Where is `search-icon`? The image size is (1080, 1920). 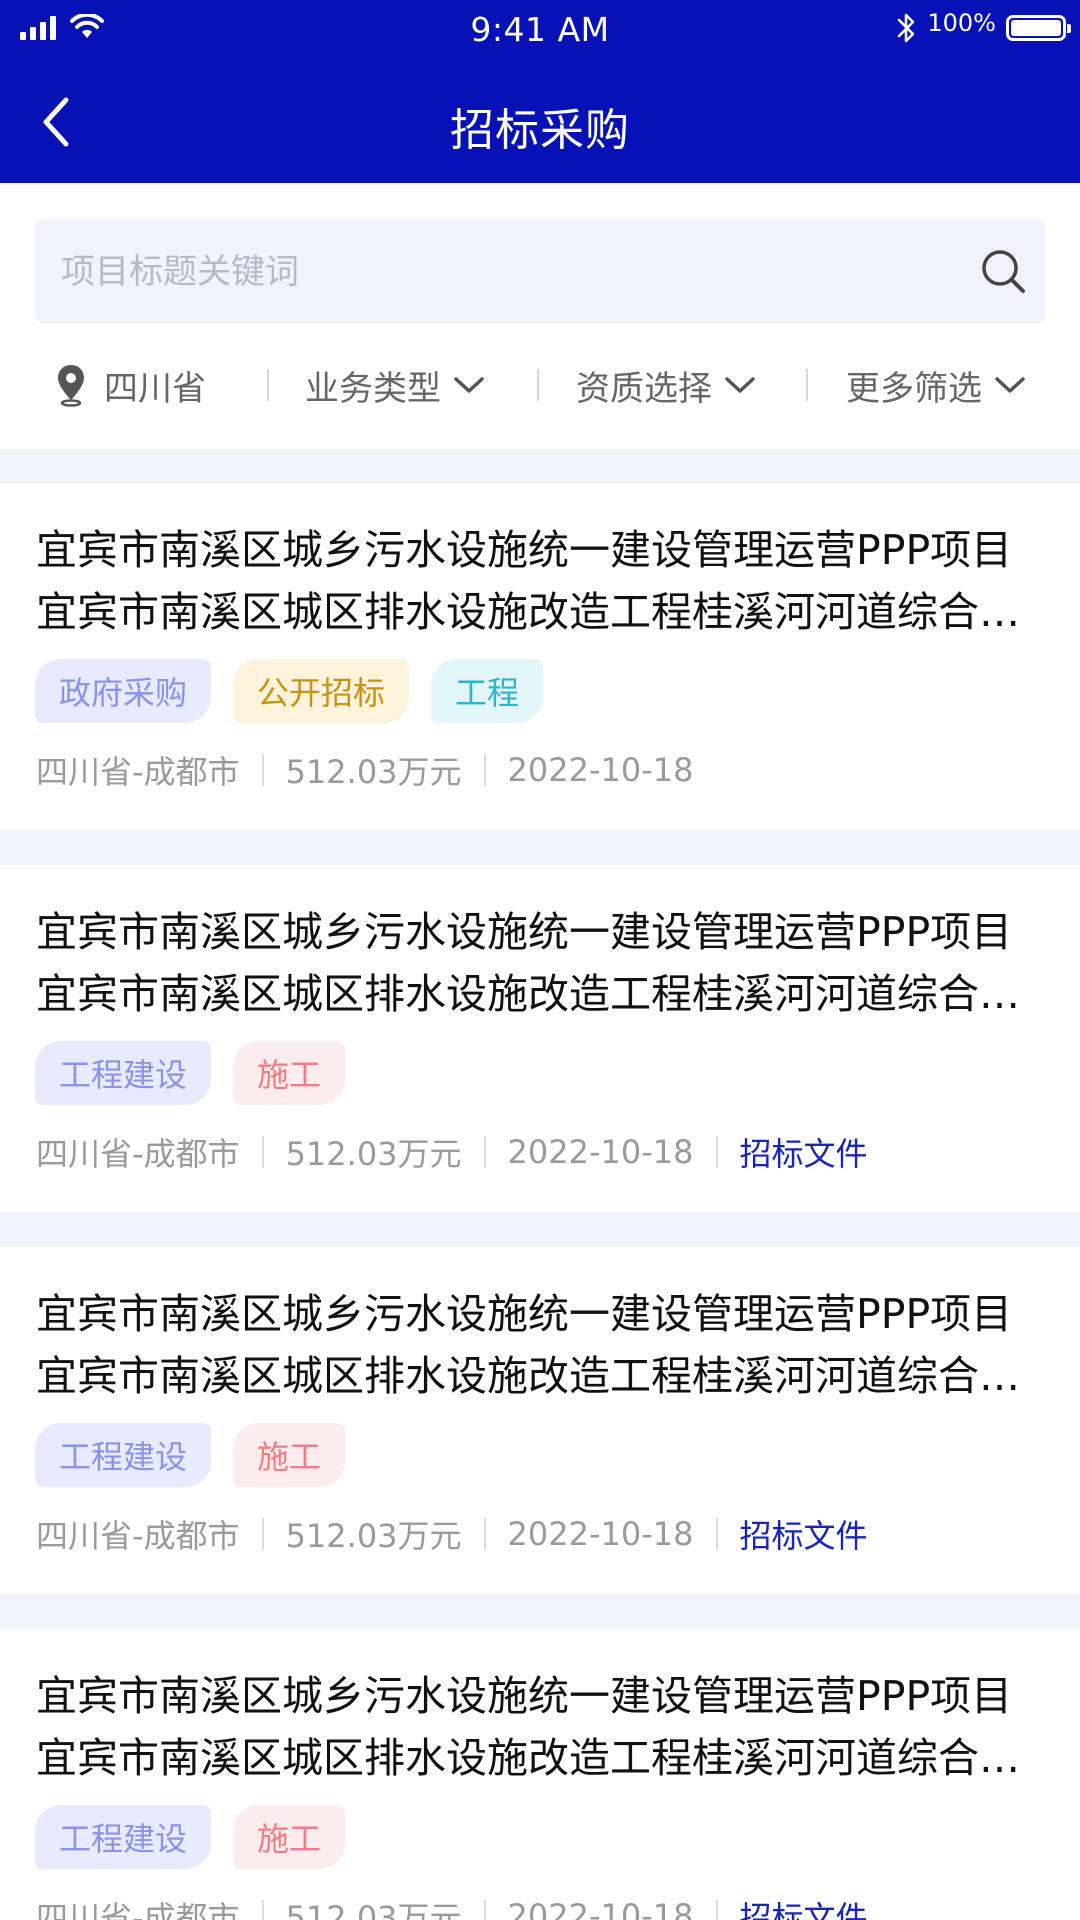 search-icon is located at coordinates (1003, 271).